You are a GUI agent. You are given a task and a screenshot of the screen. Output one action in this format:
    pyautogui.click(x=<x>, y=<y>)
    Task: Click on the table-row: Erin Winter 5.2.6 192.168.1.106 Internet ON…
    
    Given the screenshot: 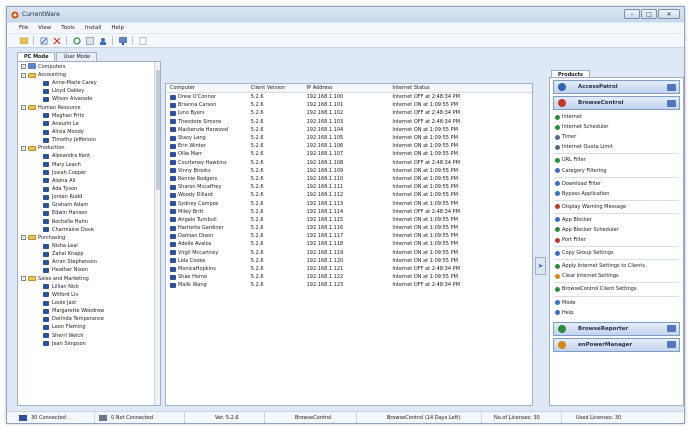 What is the action you would take?
    pyautogui.click(x=349, y=146)
    